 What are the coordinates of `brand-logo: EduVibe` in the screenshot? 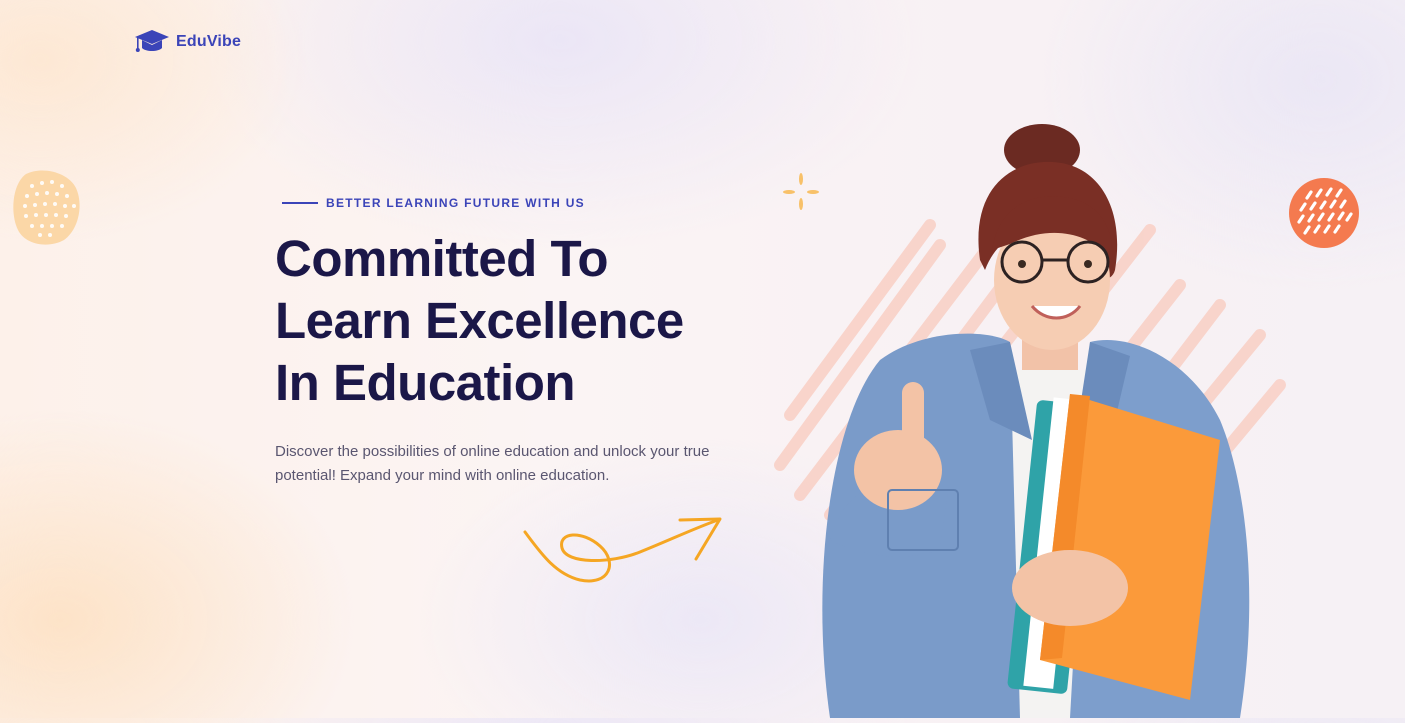 It's located at (187, 42).